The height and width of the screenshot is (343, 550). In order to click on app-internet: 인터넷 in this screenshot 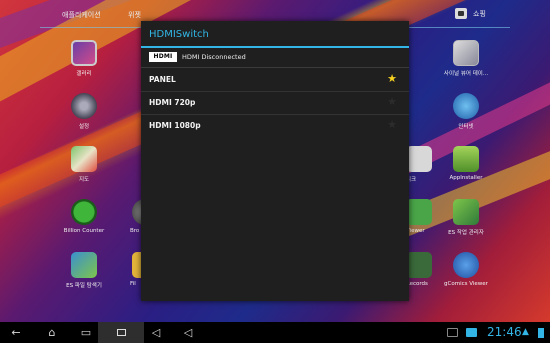, I will do `click(466, 111)`.